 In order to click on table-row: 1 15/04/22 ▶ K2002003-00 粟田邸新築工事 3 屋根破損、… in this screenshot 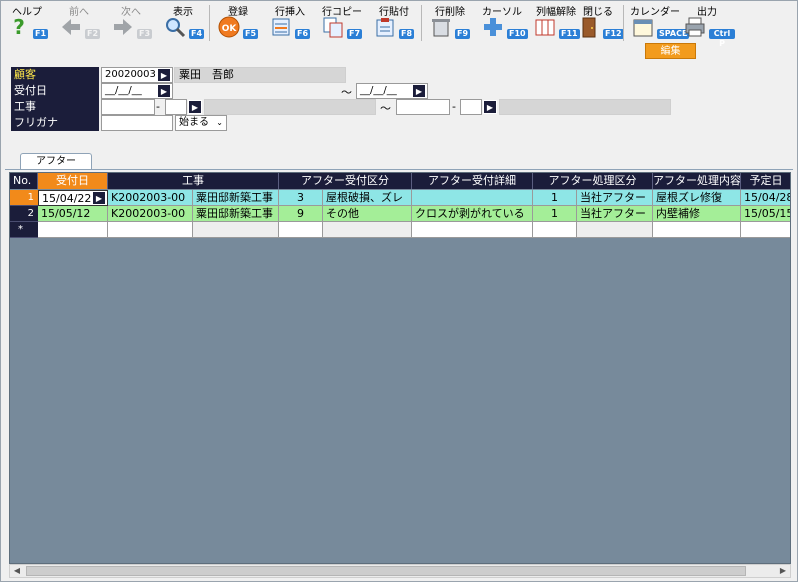, I will do `click(400, 198)`.